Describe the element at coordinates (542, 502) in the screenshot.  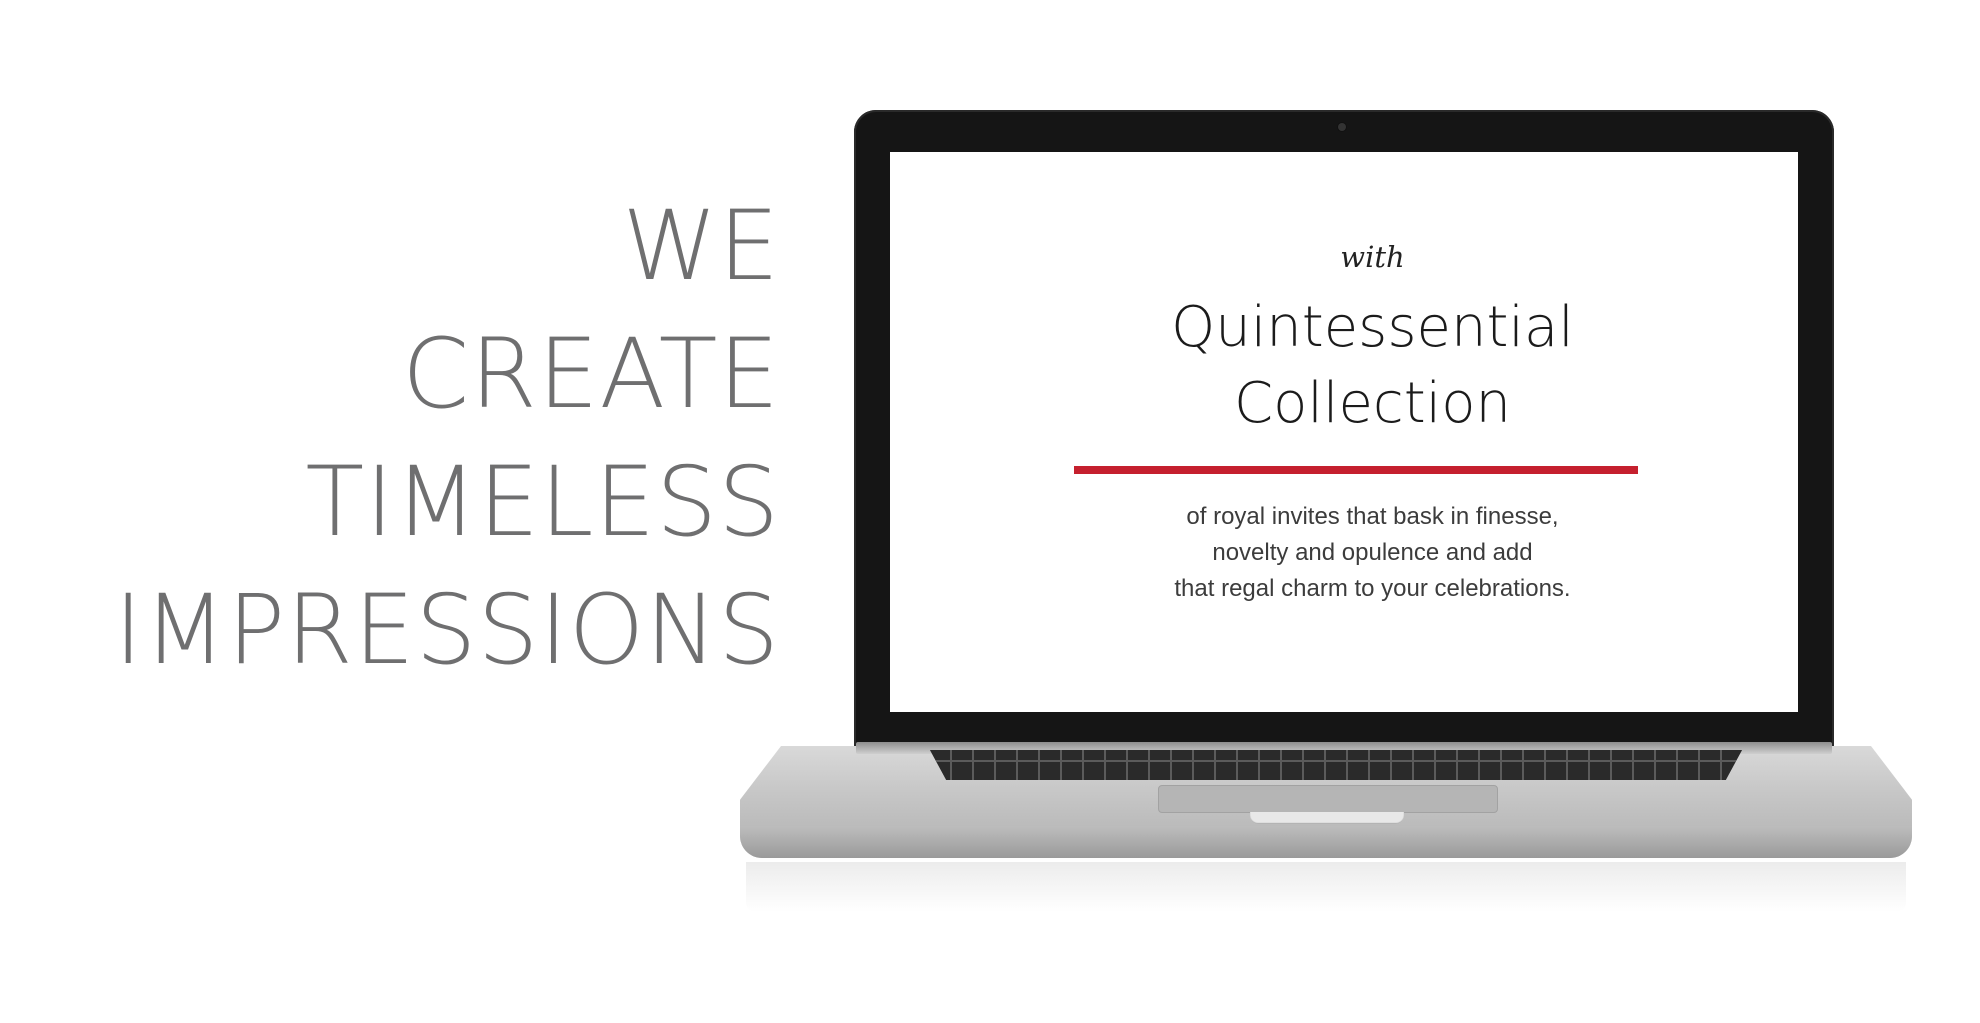
I see `headline-line-timeless: TIMELESS` at that location.